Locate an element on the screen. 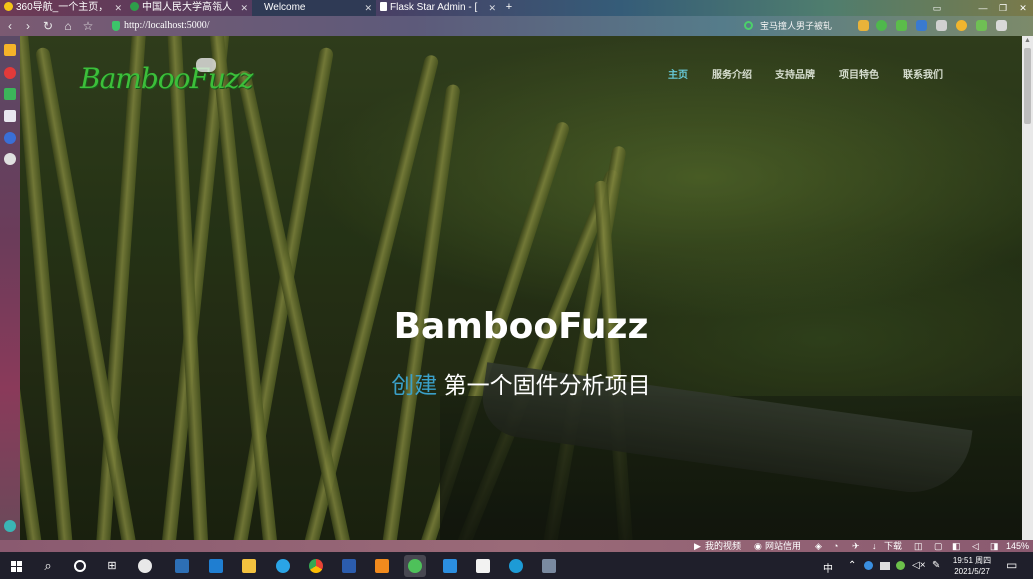 This screenshot has width=1033, height=579. hero-subtitle-accent: 创建 is located at coordinates (414, 385).